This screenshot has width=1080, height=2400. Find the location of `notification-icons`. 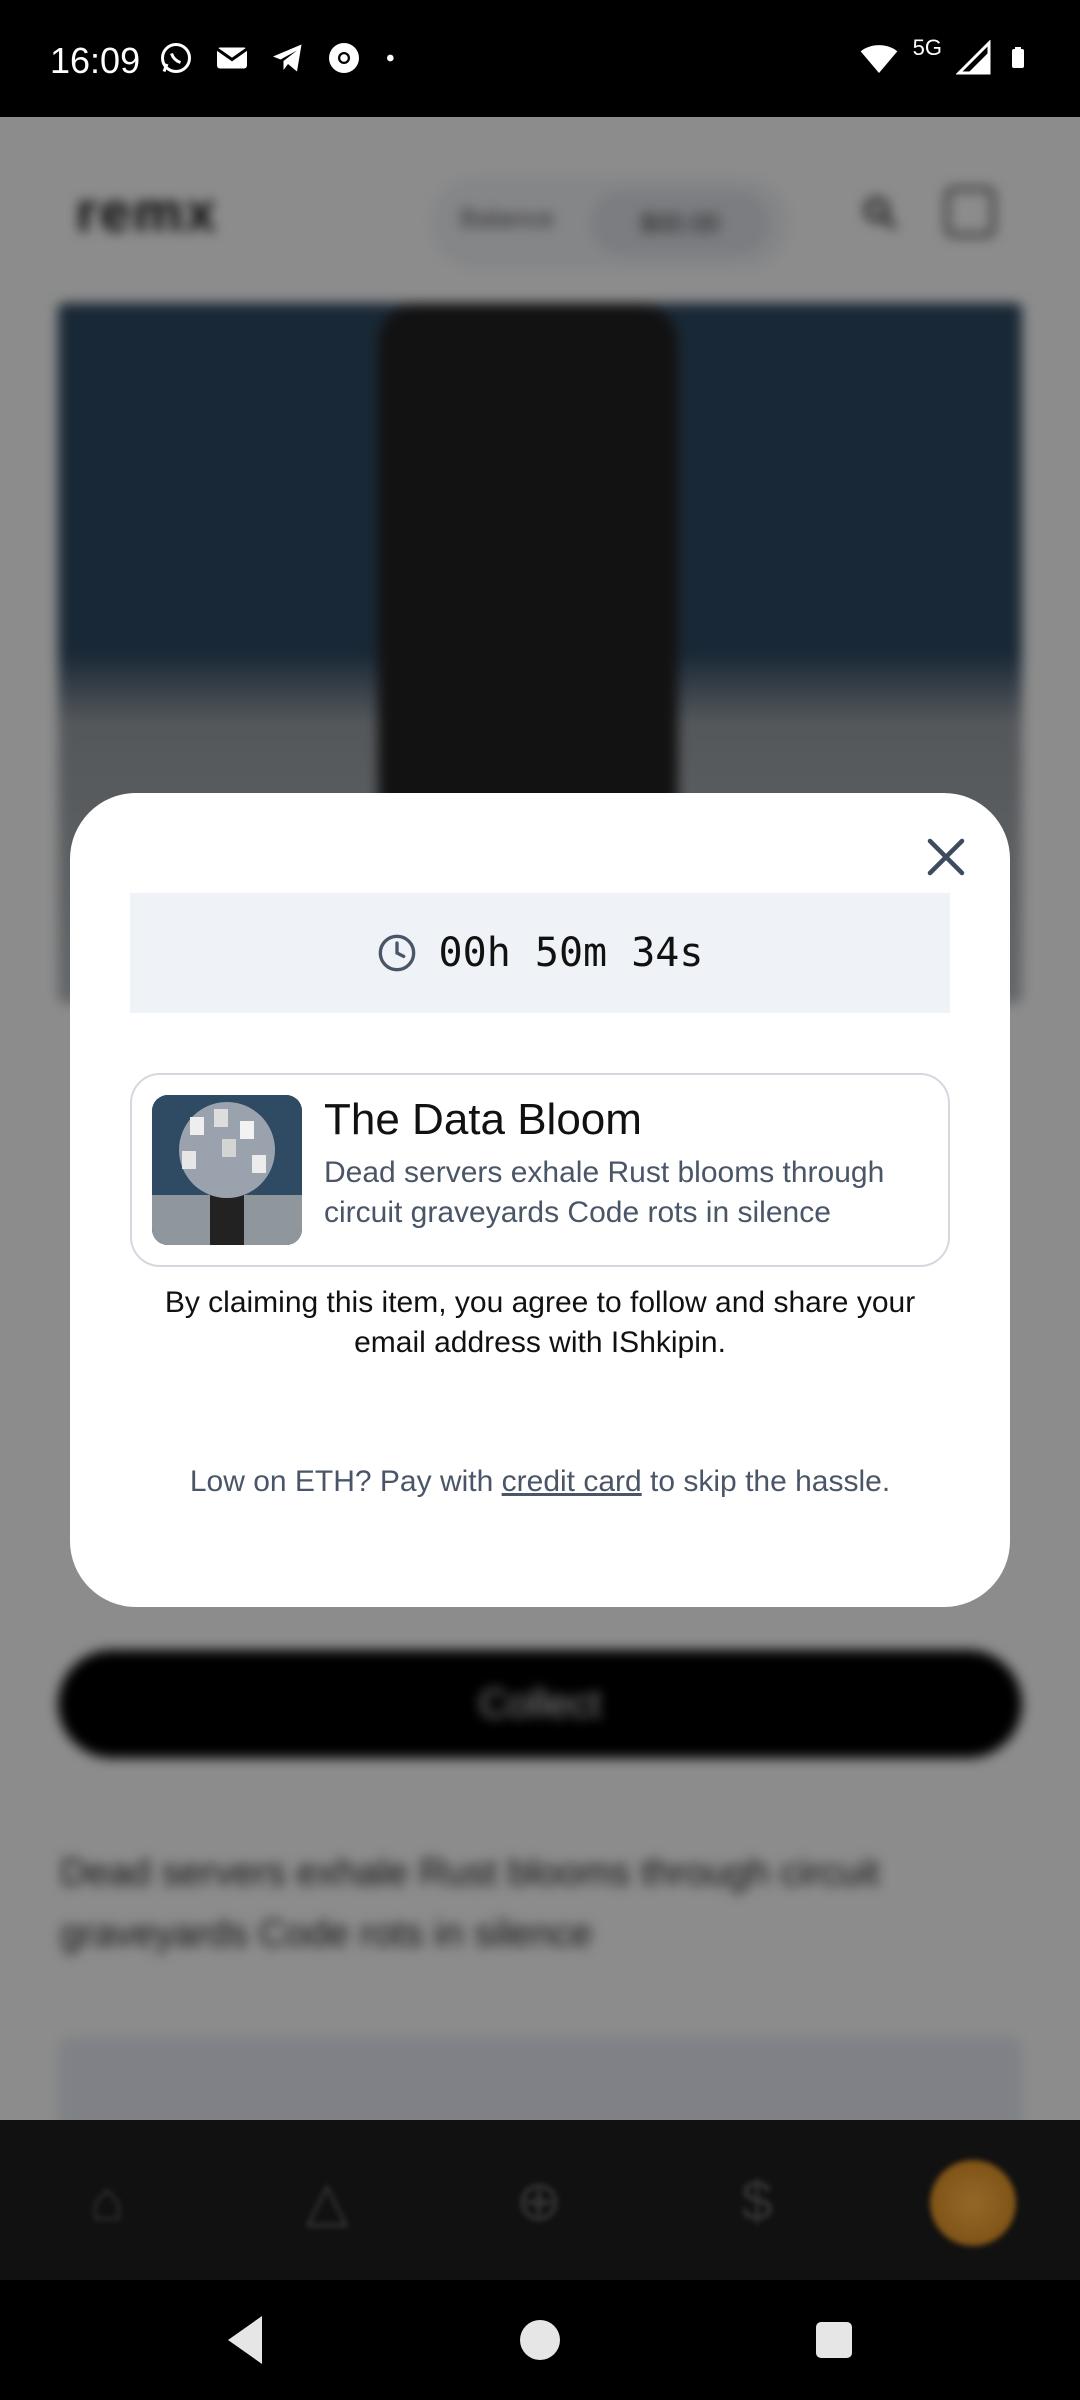

notification-icons is located at coordinates (280, 58).